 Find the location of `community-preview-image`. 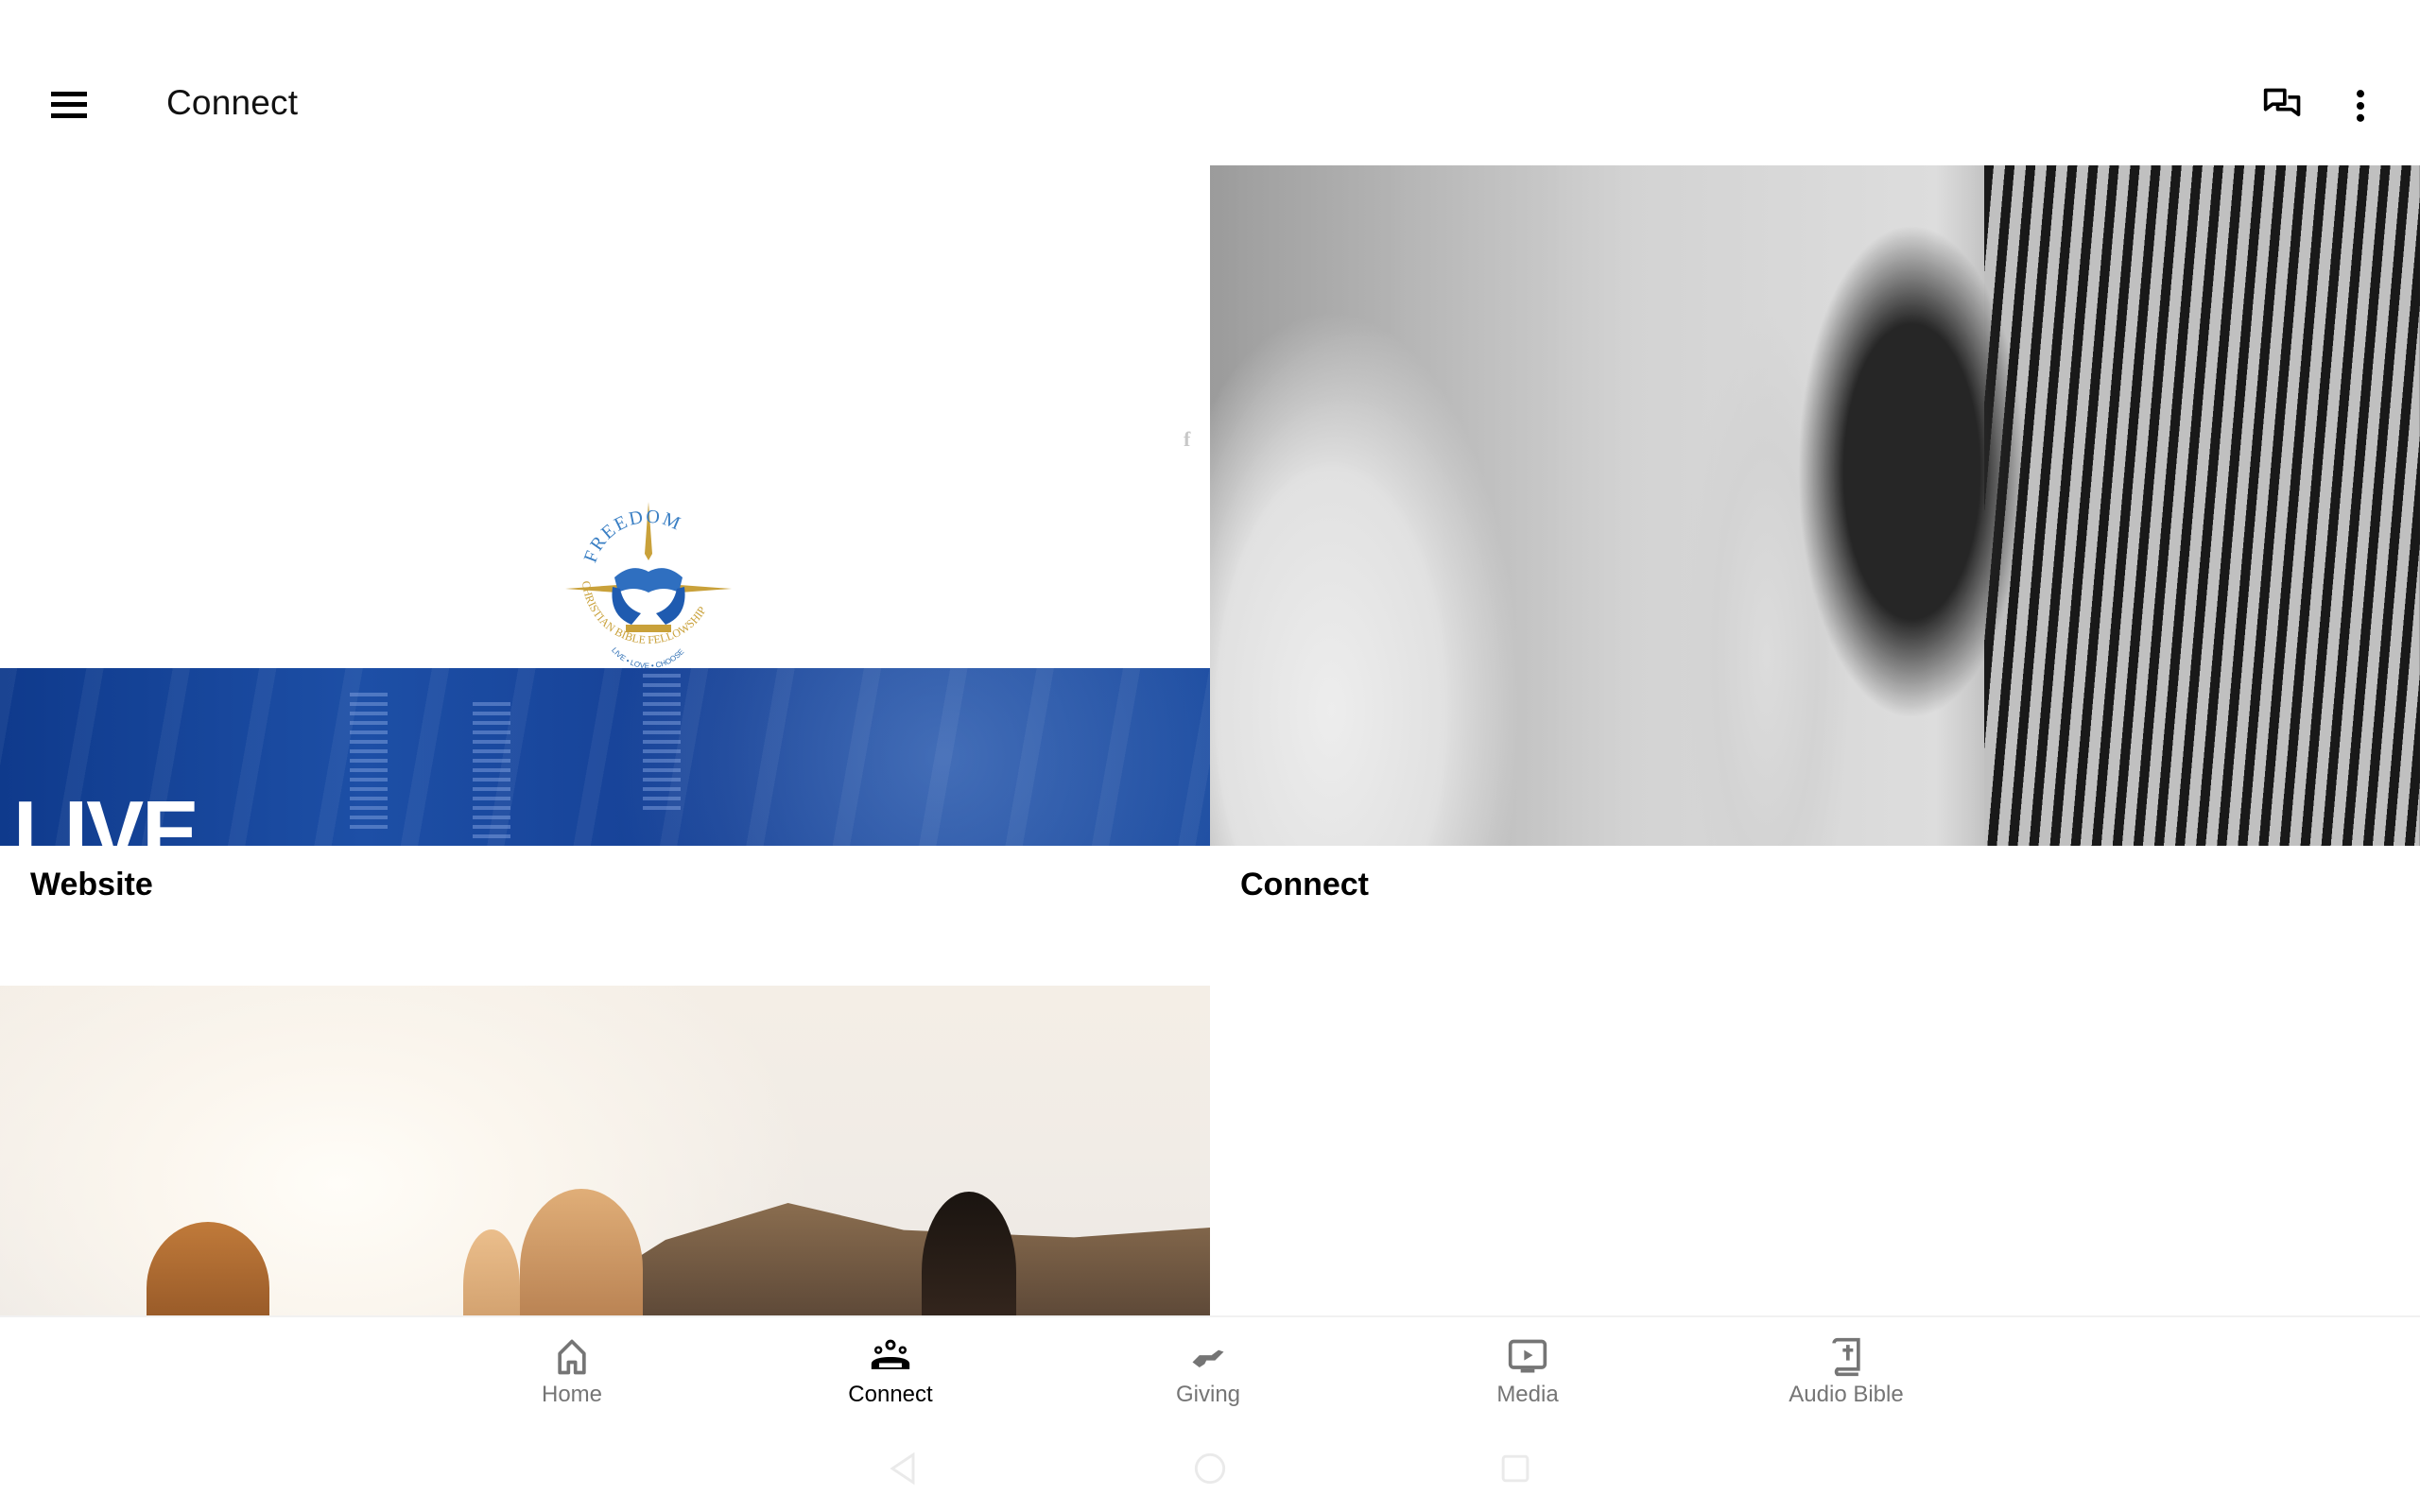

community-preview-image is located at coordinates (605, 1150).